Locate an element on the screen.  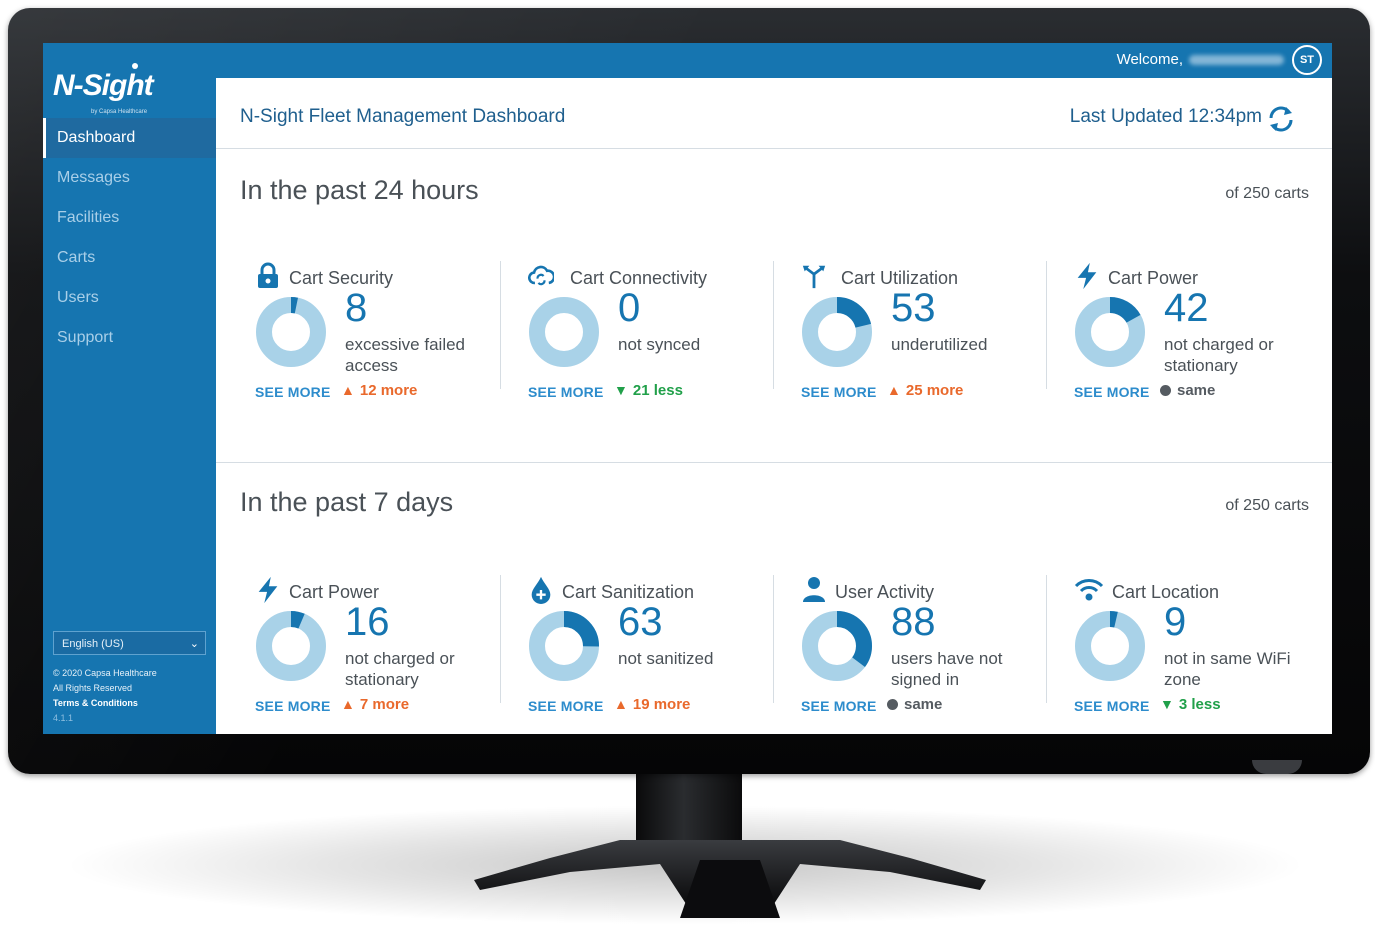
trend-text: 25 more is located at coordinates (934, 390).